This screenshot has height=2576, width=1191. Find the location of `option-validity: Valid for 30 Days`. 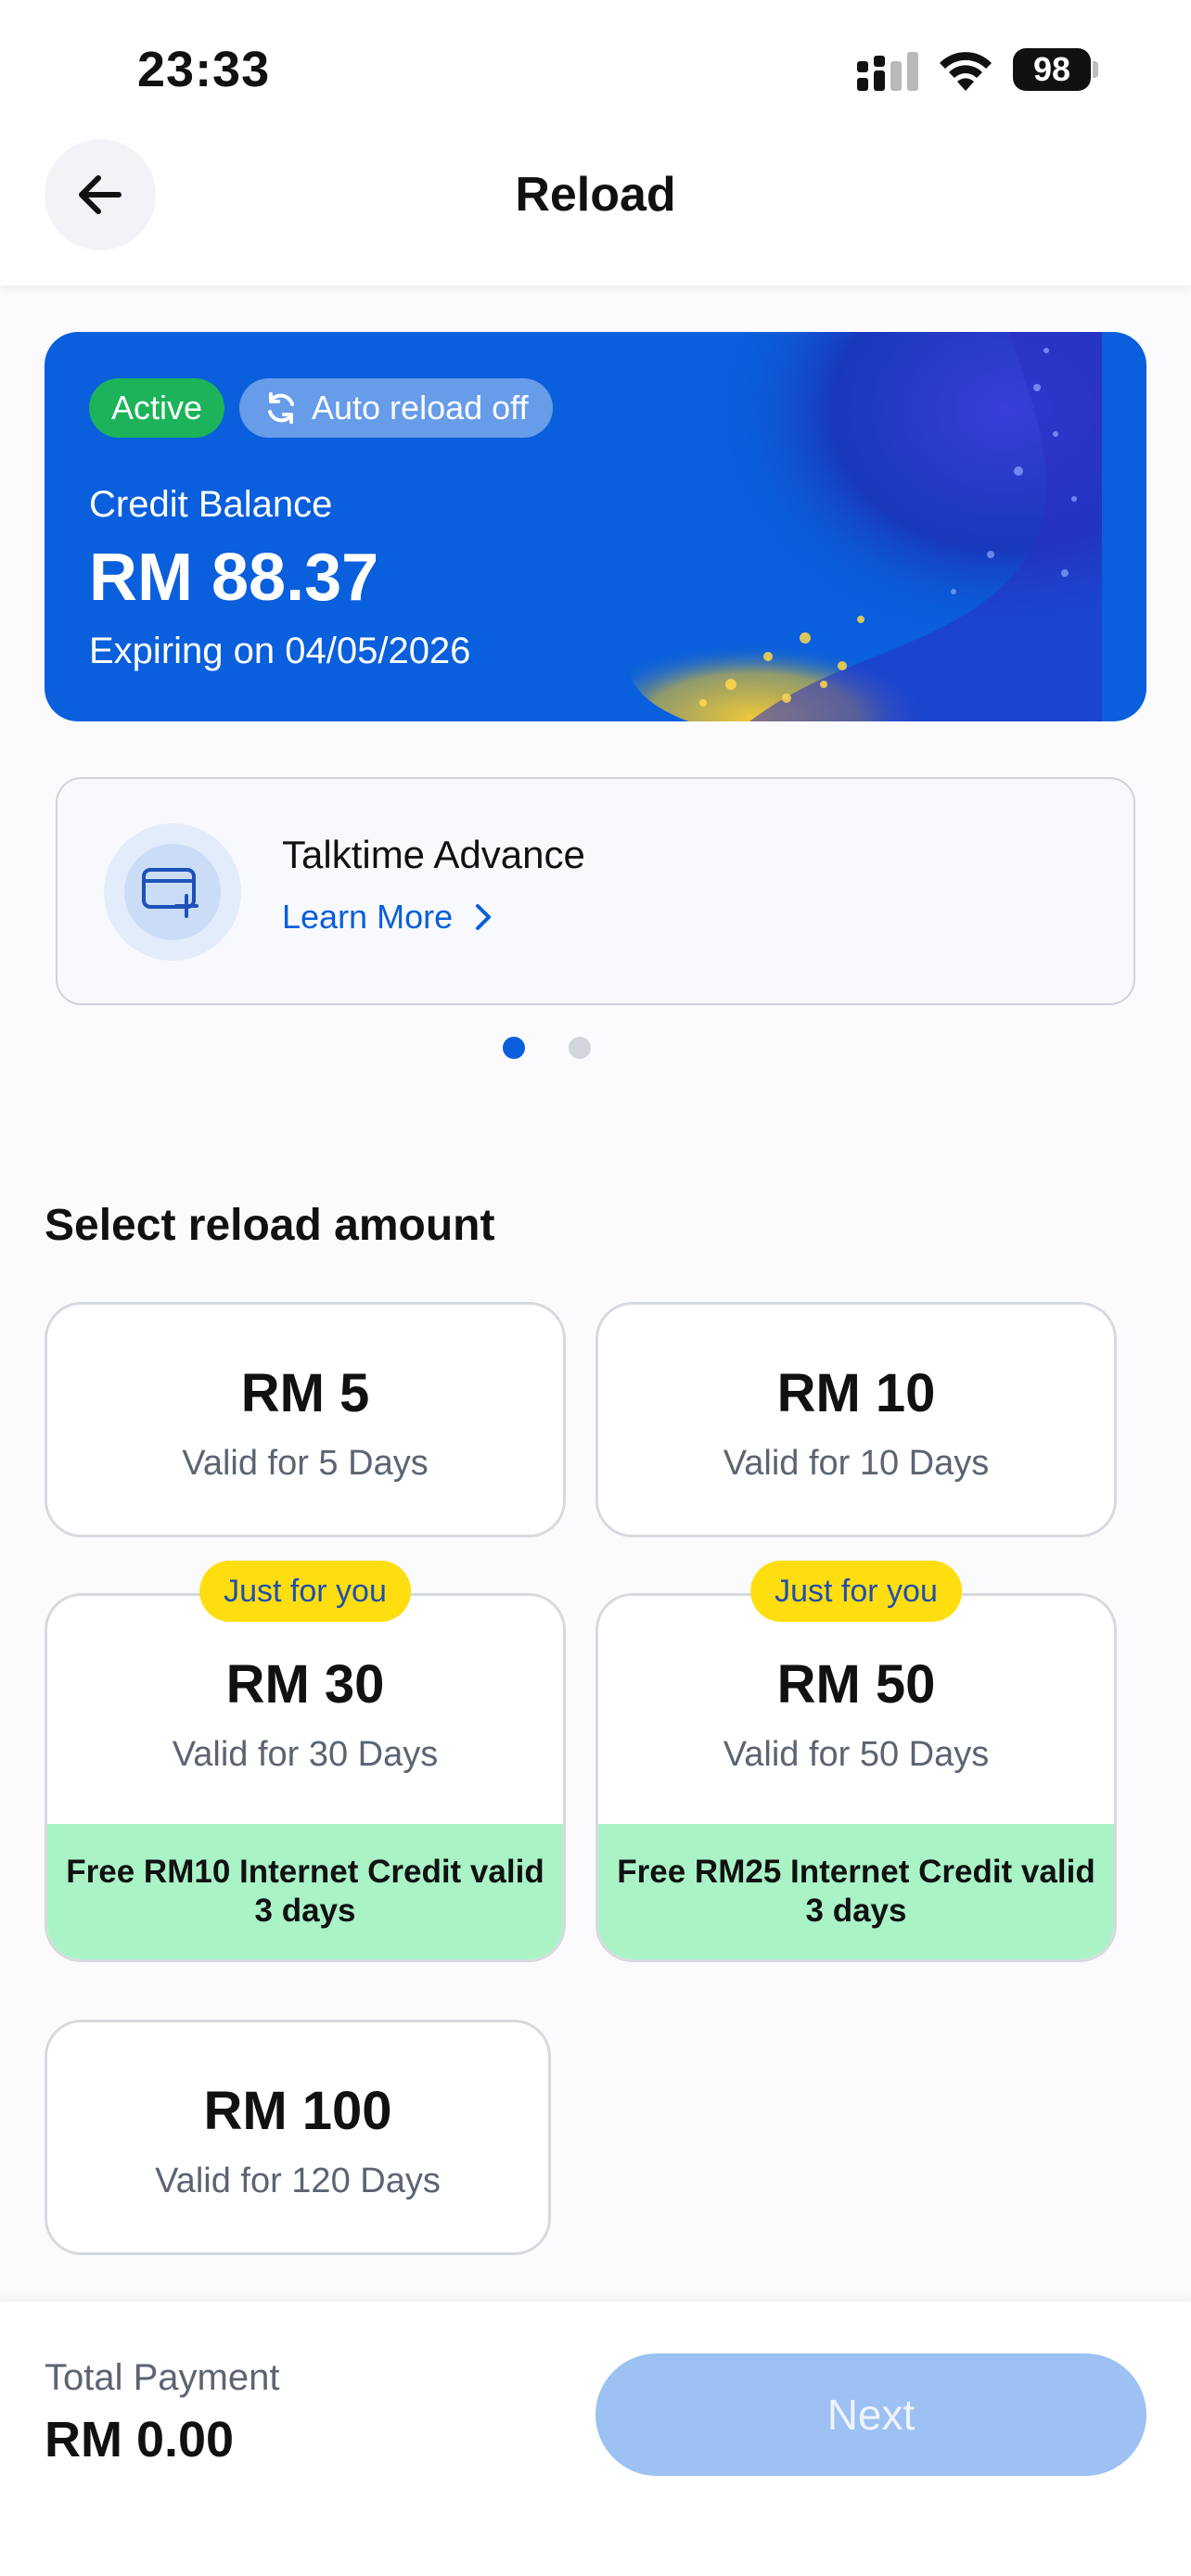

option-validity: Valid for 30 Days is located at coordinates (305, 1754).